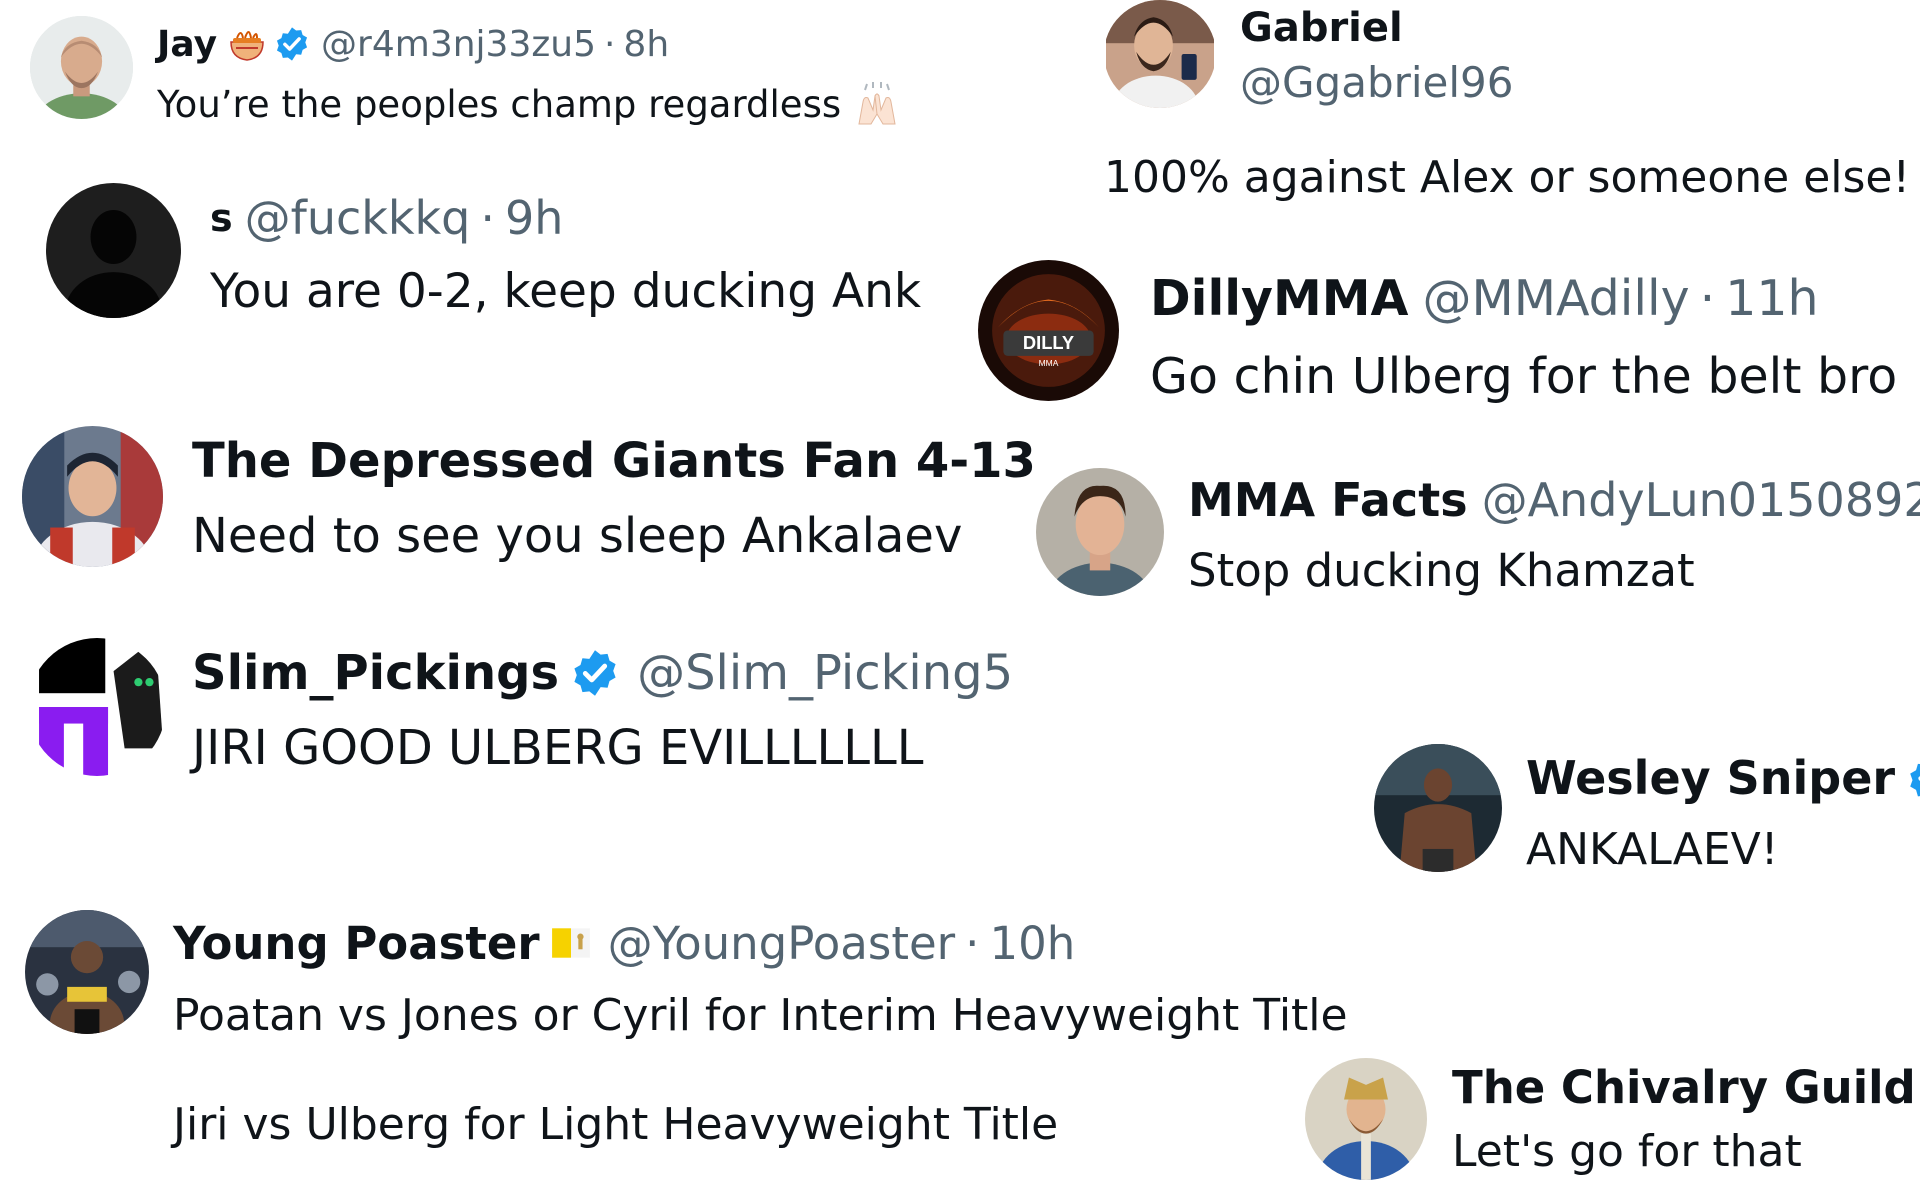 Image resolution: width=1920 pixels, height=1200 pixels. What do you see at coordinates (566, 291) in the screenshot?
I see `reply-text: You are 0-2, keep ducking Ank` at bounding box center [566, 291].